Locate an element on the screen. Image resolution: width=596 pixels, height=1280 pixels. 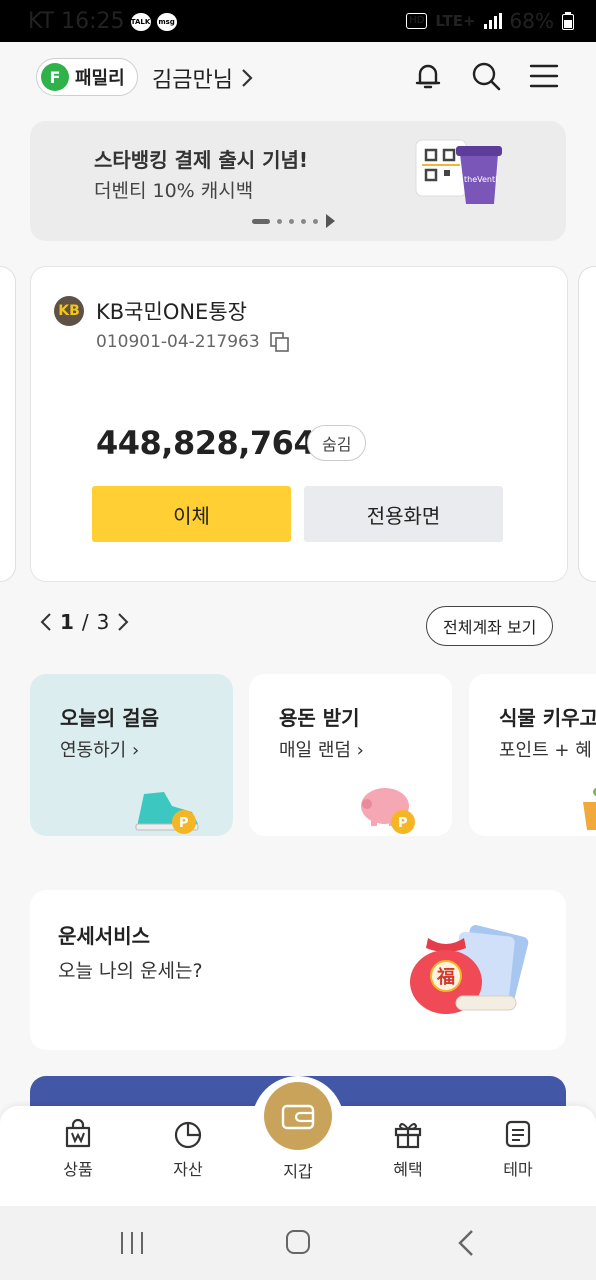
fortune-title: 운세서비스 is located at coordinates (104, 936).